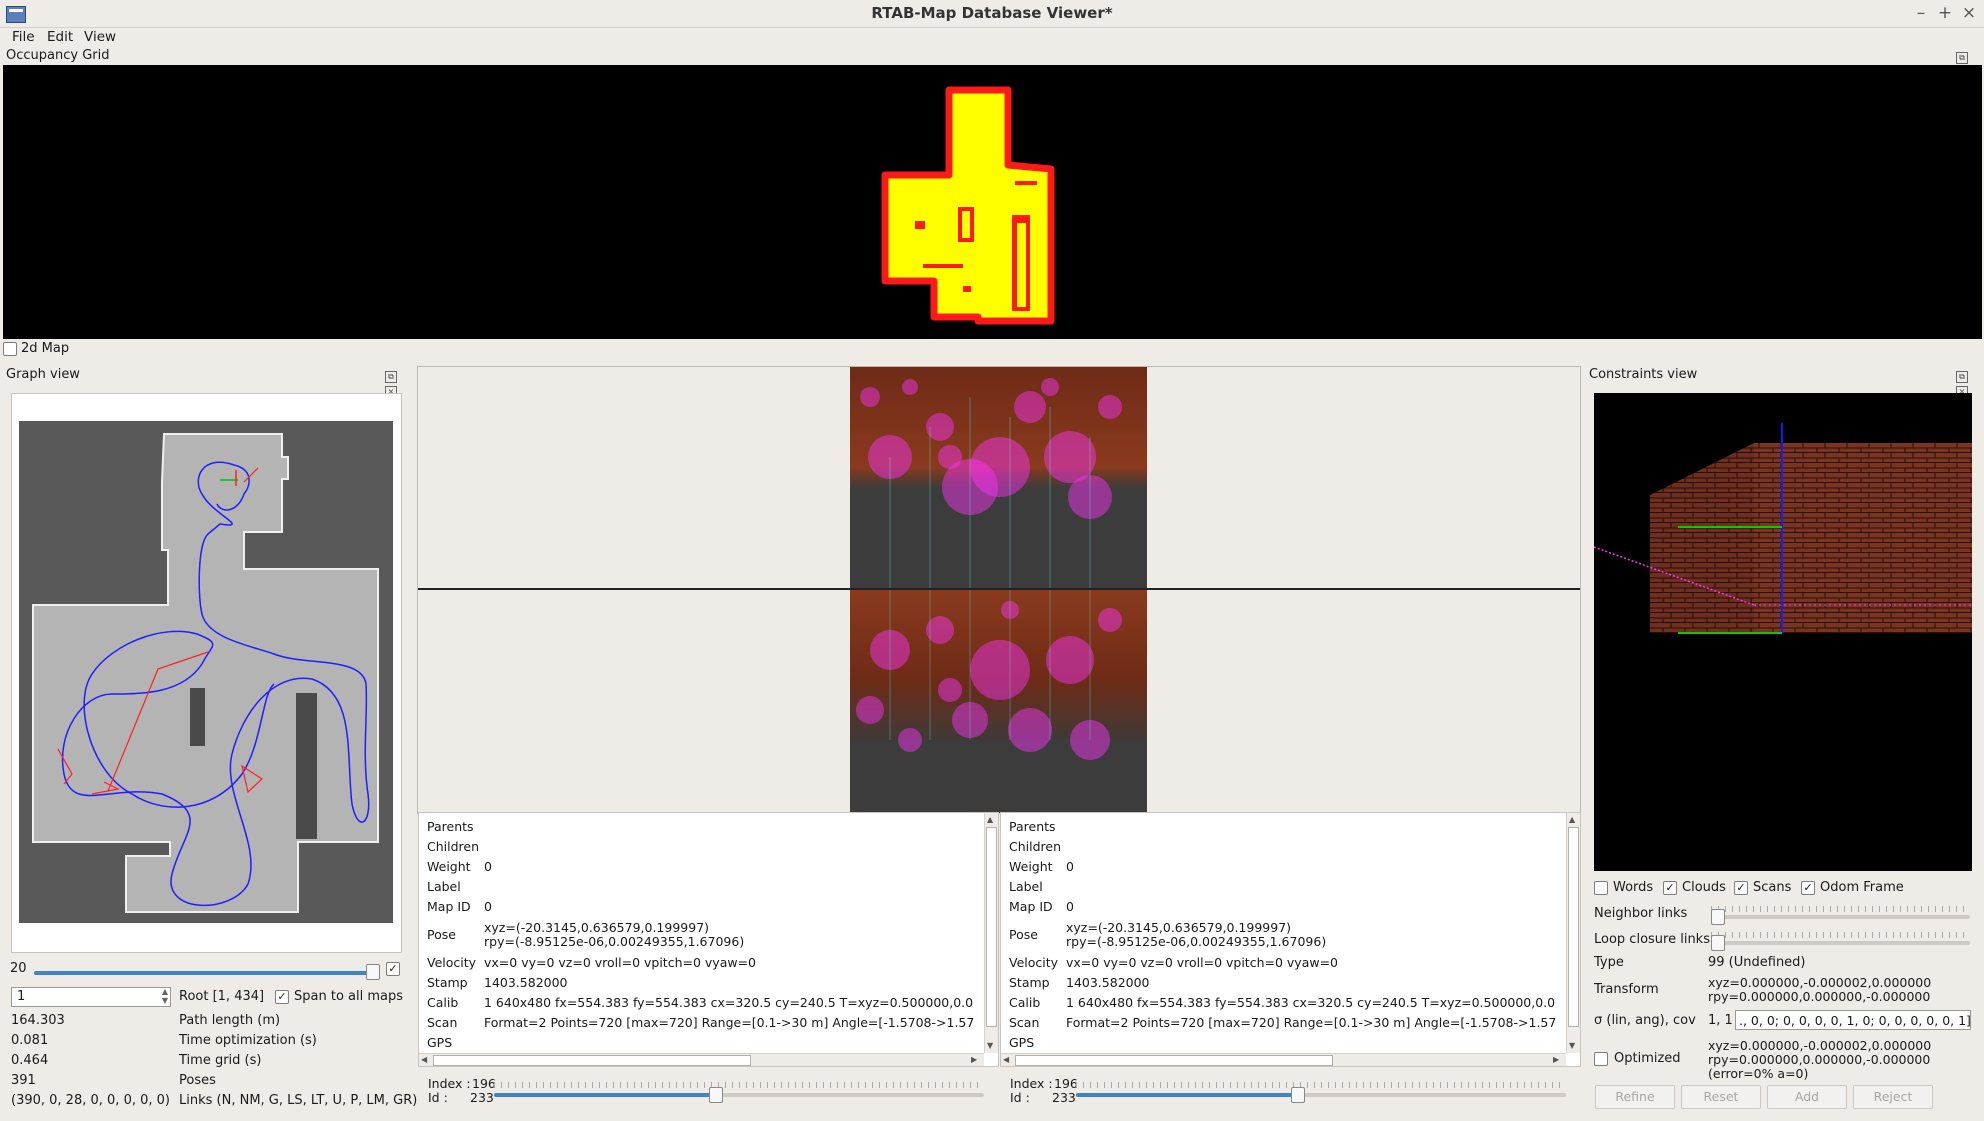  I want to click on clouds-label: Clouds, so click(1704, 887).